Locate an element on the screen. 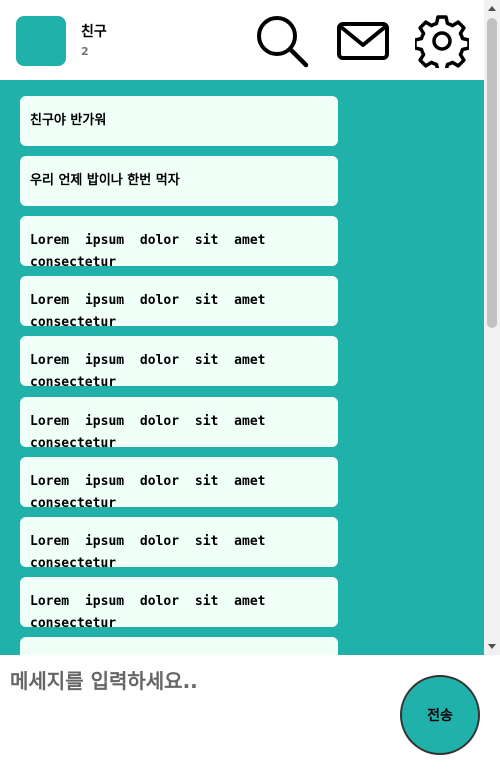 The width and height of the screenshot is (500, 774). search-icon is located at coordinates (282, 41).